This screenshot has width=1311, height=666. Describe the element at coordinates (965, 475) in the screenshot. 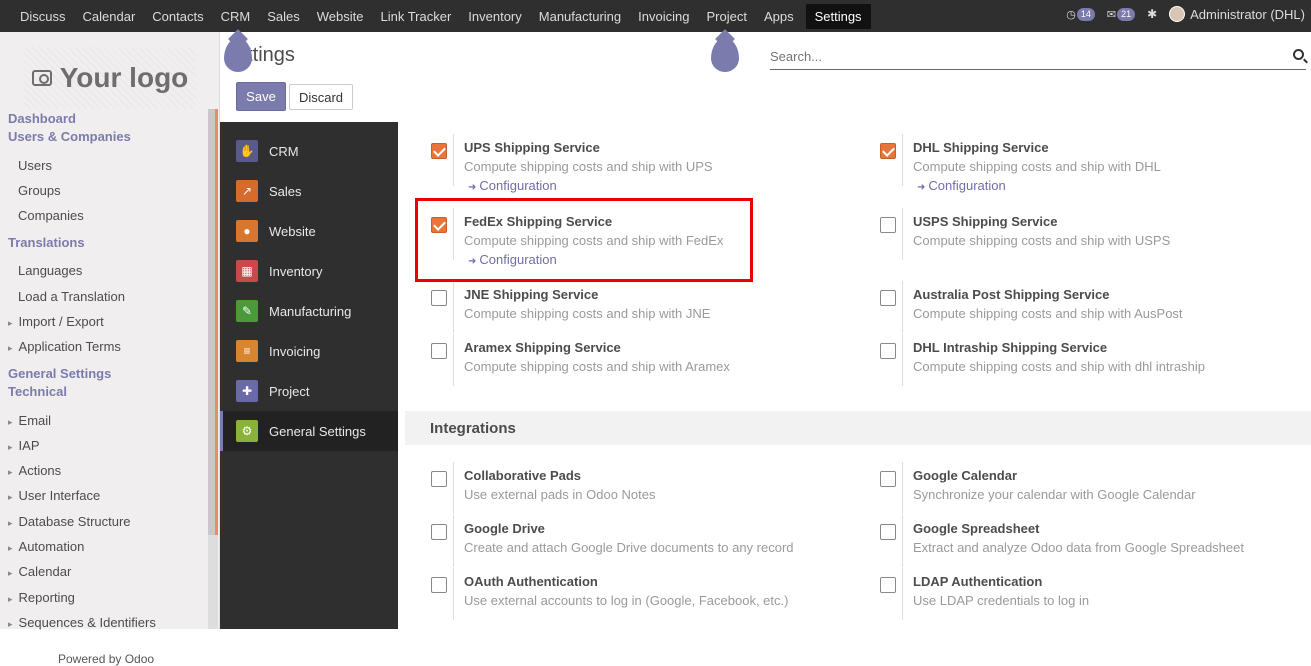

I see `setting-title: Google Calendar` at that location.